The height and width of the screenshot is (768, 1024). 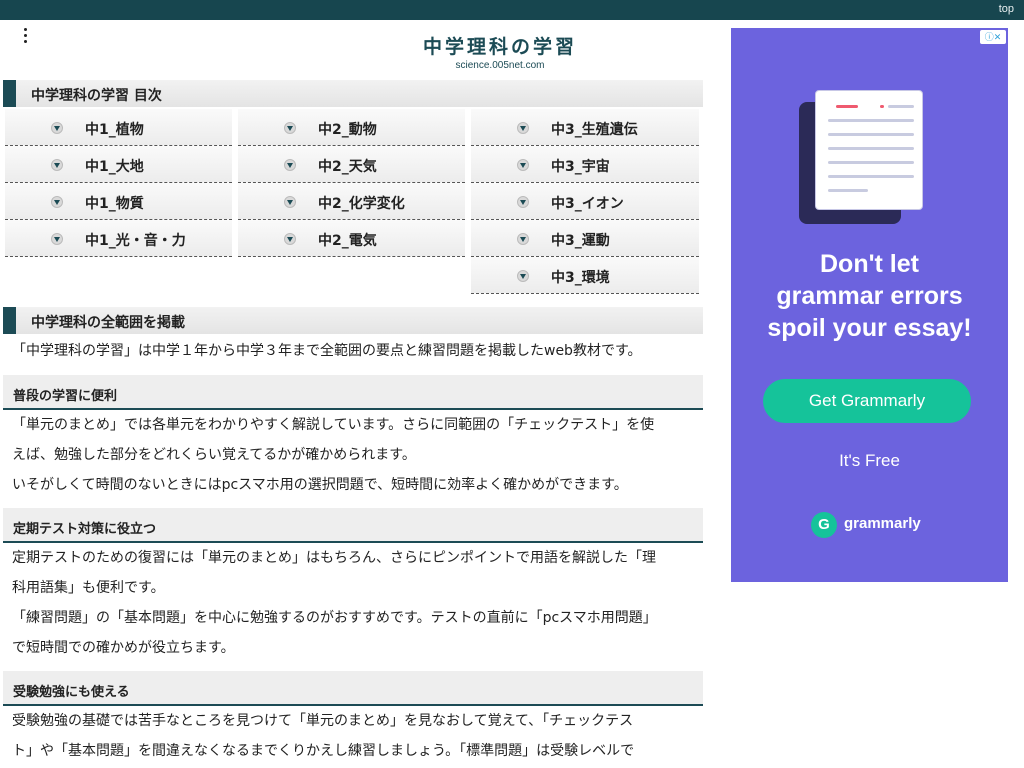 I want to click on document-illustration-icon, so click(x=869, y=150).